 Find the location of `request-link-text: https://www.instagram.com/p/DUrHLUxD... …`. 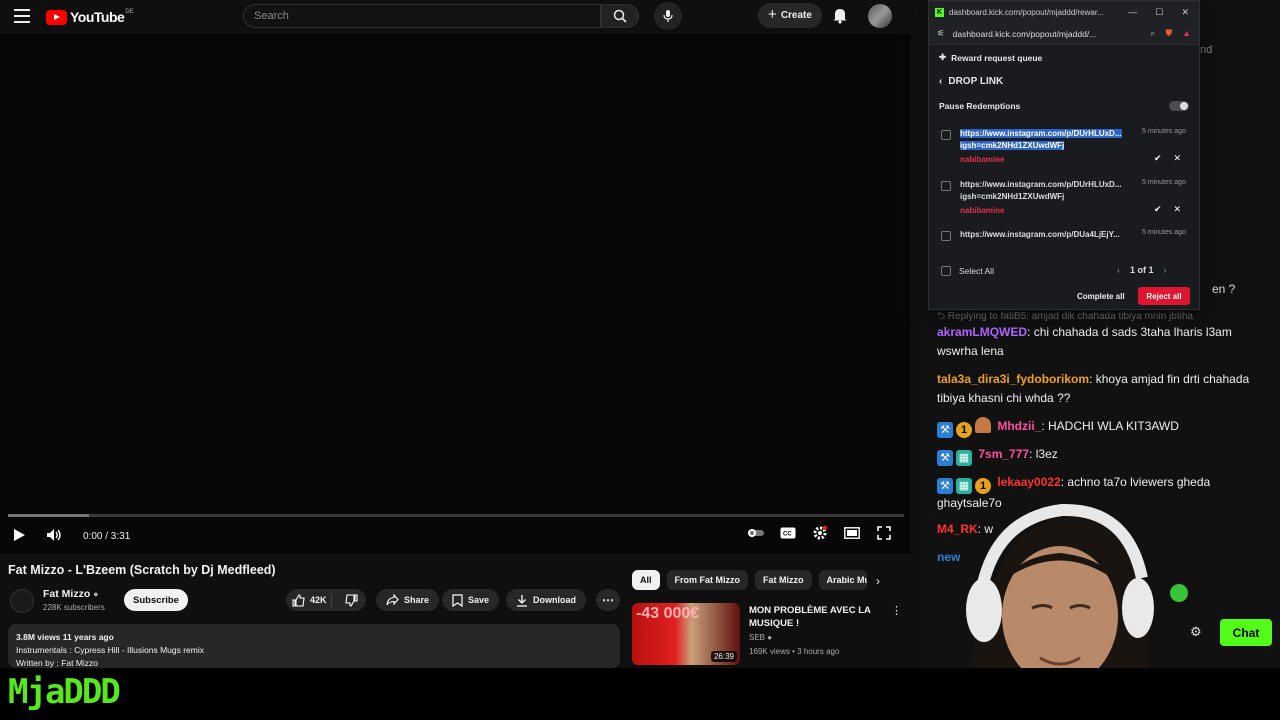

request-link-text: https://www.instagram.com/p/DUrHLUxD... … is located at coordinates (1041, 139).